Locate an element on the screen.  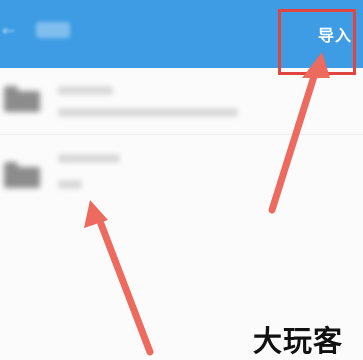
watermark-text: 大玩客 is located at coordinates (298, 341).